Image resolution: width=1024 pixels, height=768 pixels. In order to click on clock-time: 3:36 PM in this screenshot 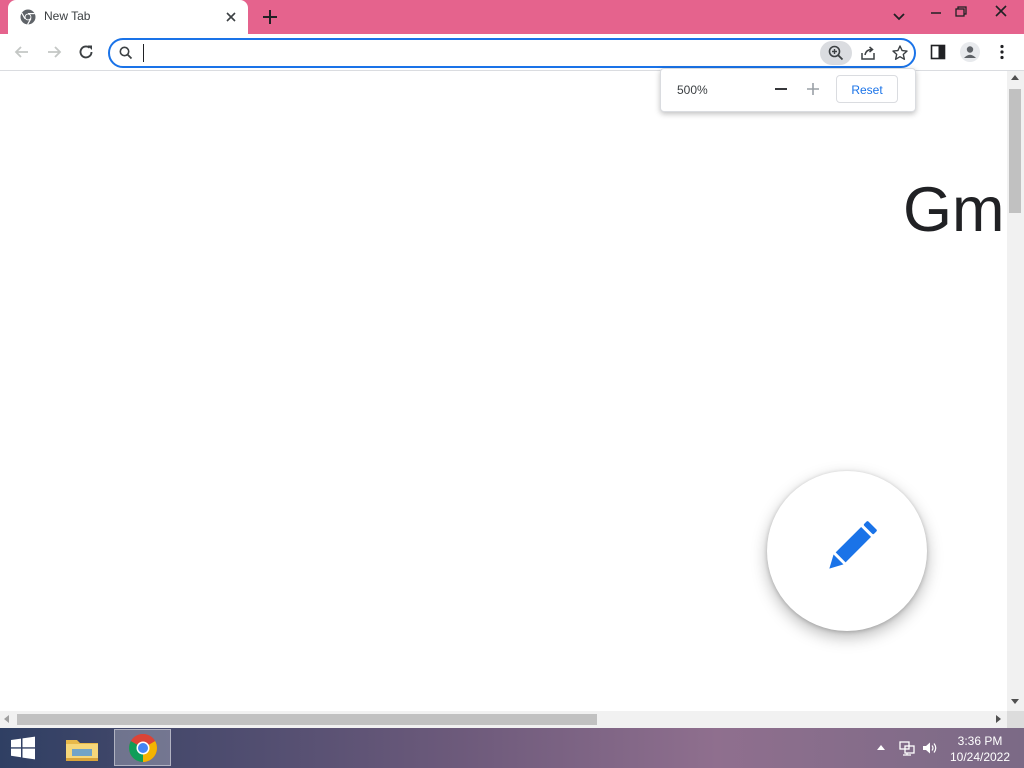, I will do `click(980, 741)`.